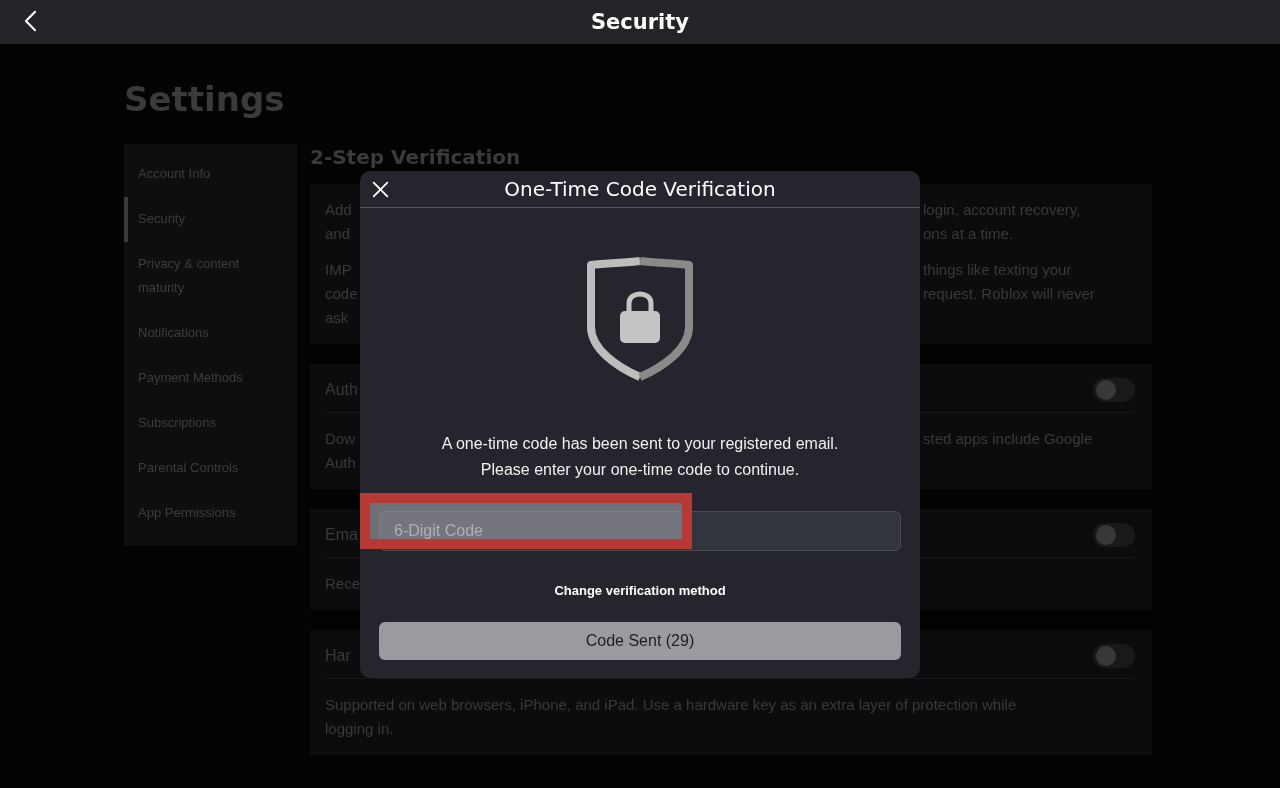 This screenshot has height=788, width=1280. Describe the element at coordinates (640, 444) in the screenshot. I see `dialog-message: A one-time code has been sent to your registered email.` at that location.